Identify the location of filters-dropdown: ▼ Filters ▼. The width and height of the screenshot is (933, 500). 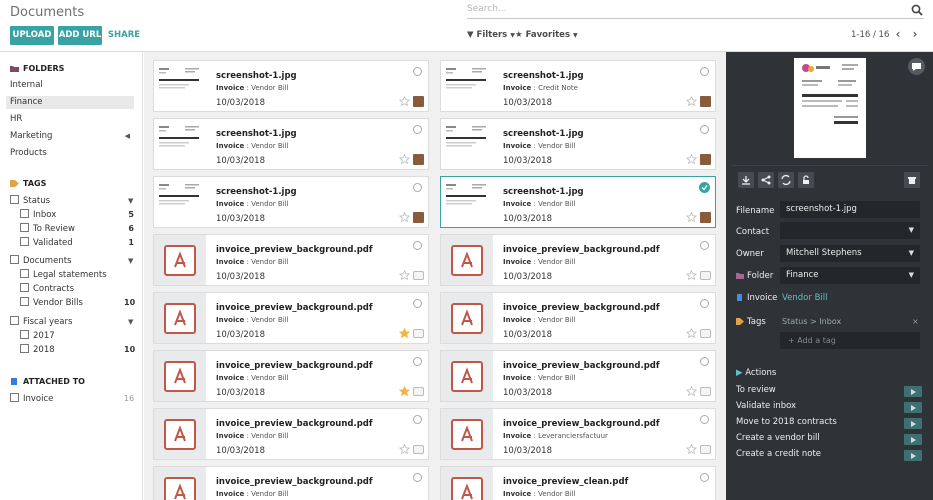
(491, 35).